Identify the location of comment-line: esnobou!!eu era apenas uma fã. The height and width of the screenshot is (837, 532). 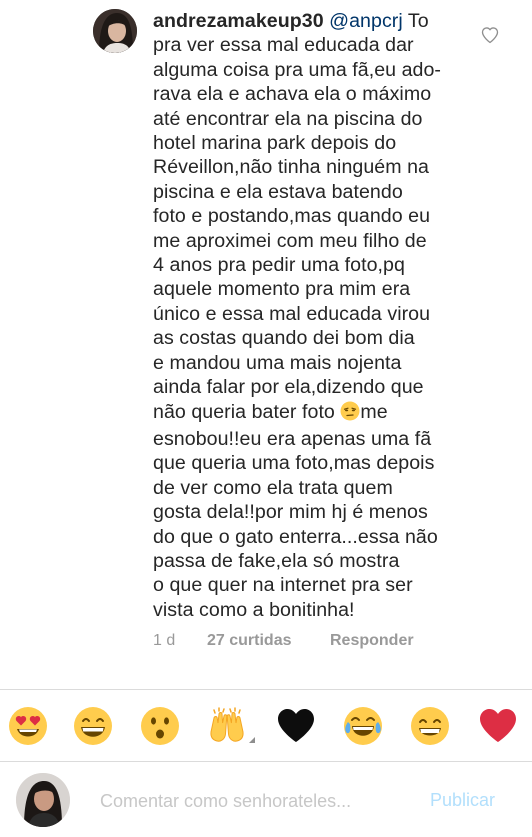
(292, 438).